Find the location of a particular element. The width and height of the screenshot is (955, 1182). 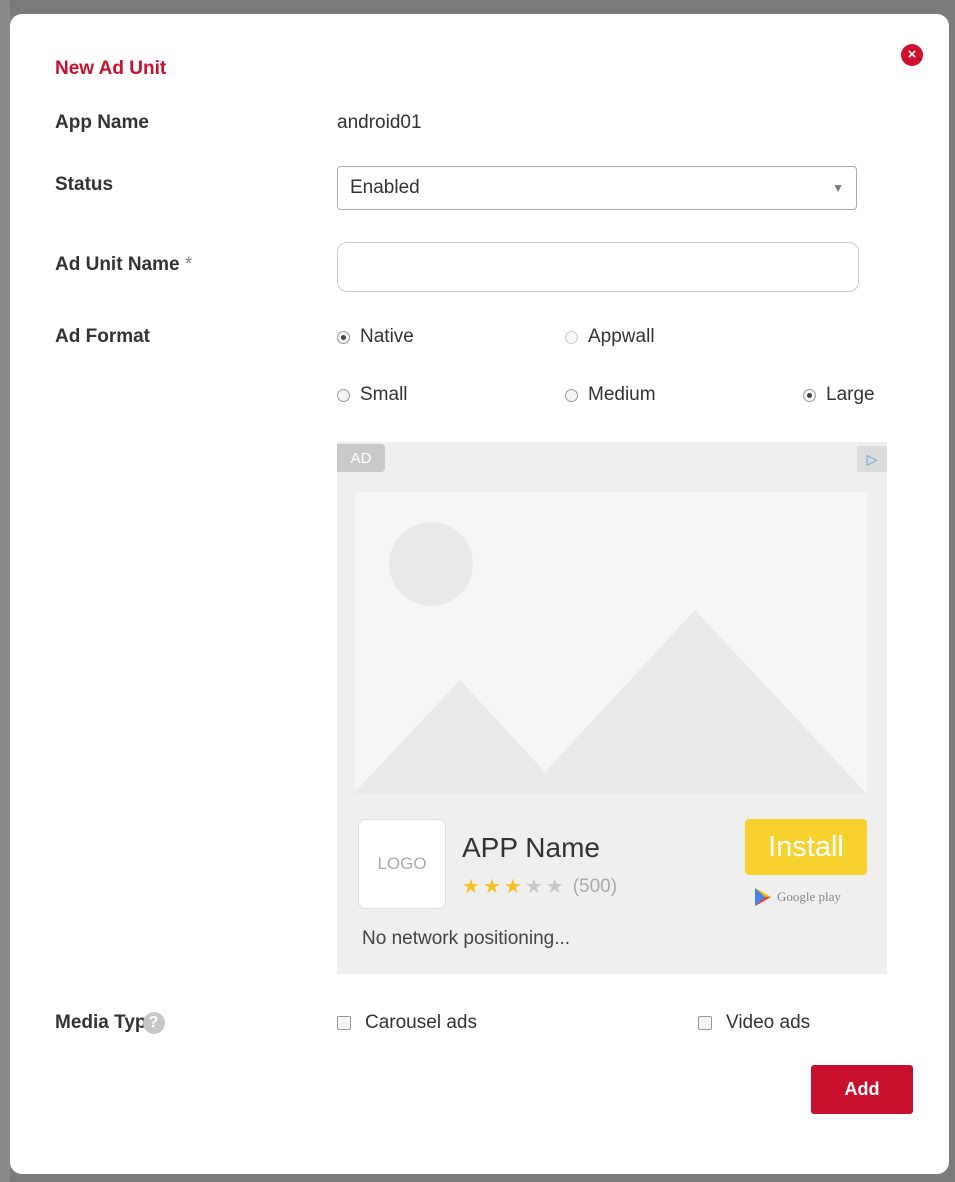

format-radio-native-label: Native is located at coordinates (387, 336).